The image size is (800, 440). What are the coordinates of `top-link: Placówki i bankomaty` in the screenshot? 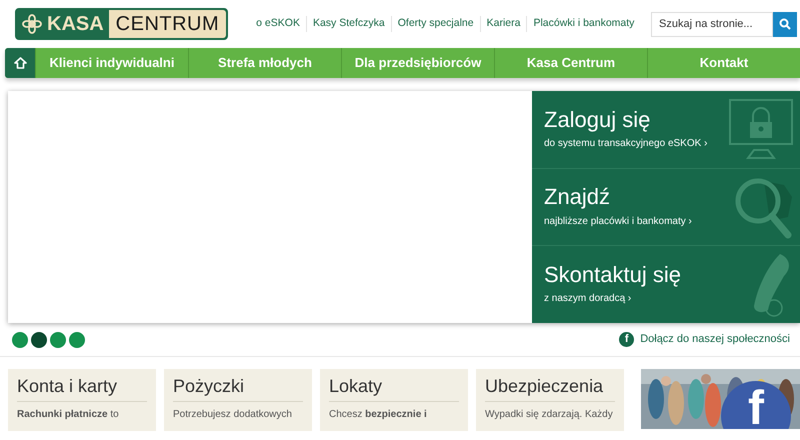 It's located at (583, 24).